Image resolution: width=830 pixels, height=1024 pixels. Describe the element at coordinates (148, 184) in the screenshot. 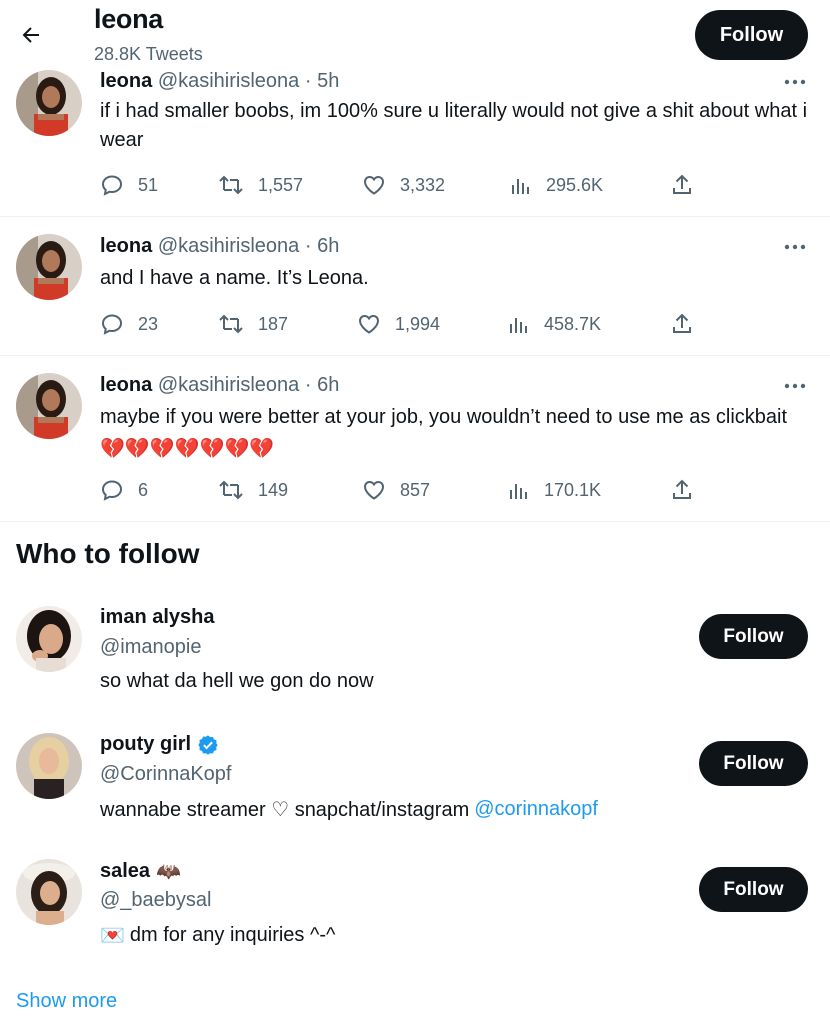

I see `reply-count: 51` at that location.